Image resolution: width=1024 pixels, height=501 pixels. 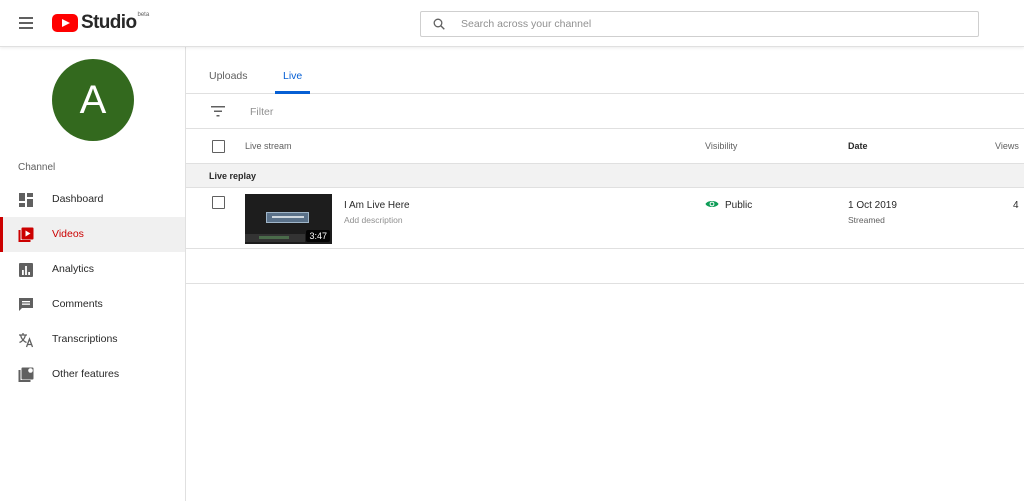 What do you see at coordinates (65, 23) in the screenshot?
I see `youtube-play-icon` at bounding box center [65, 23].